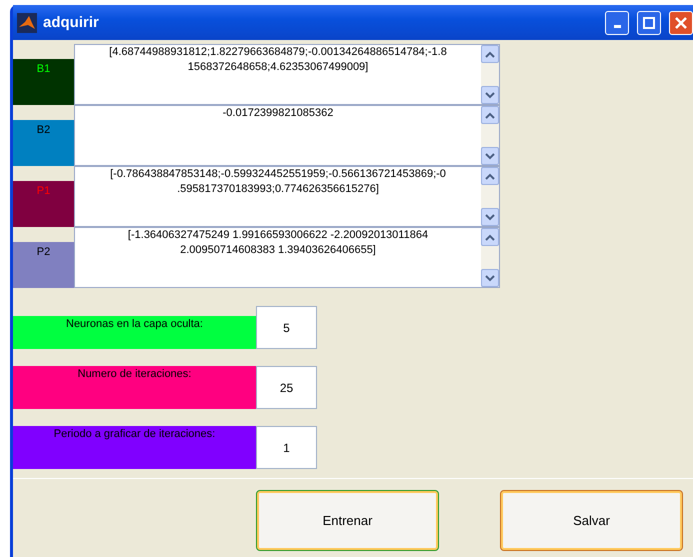  I want to click on save-button: Salvar, so click(591, 520).